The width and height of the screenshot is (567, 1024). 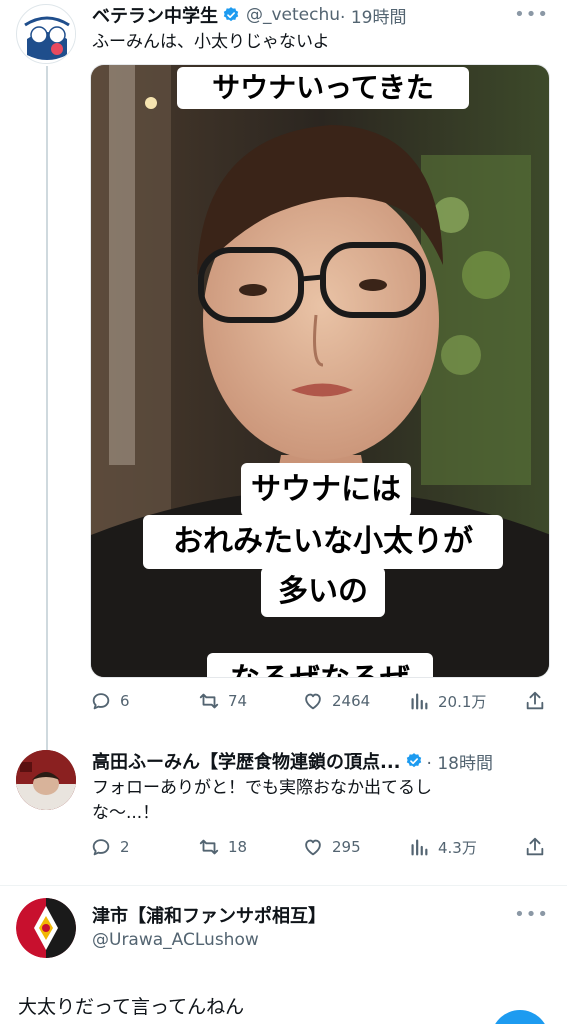 What do you see at coordinates (373, 15) in the screenshot?
I see `timestamp: · 19時間` at bounding box center [373, 15].